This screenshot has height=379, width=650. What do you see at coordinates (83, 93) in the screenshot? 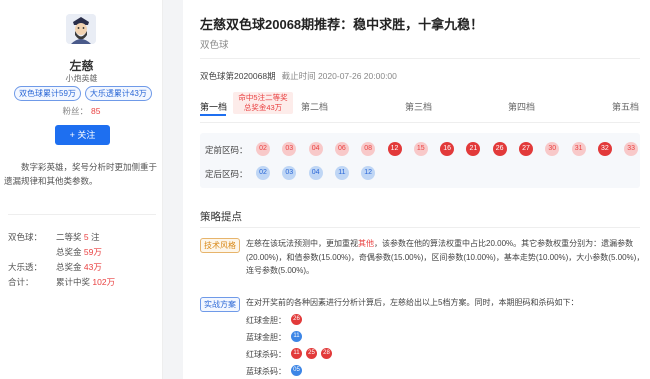
I see `achievement-badges: 双色球累计59万 大乐透累计43万` at bounding box center [83, 93].